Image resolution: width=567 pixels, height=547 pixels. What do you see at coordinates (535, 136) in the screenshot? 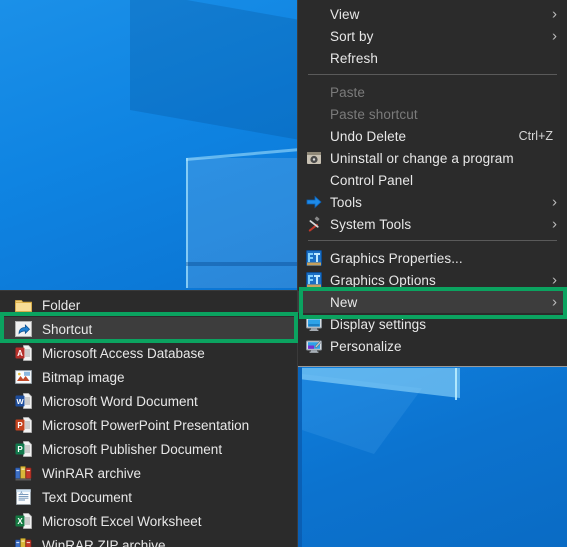
I see `menu-item-shortcut: Ctrl+Z` at bounding box center [535, 136].